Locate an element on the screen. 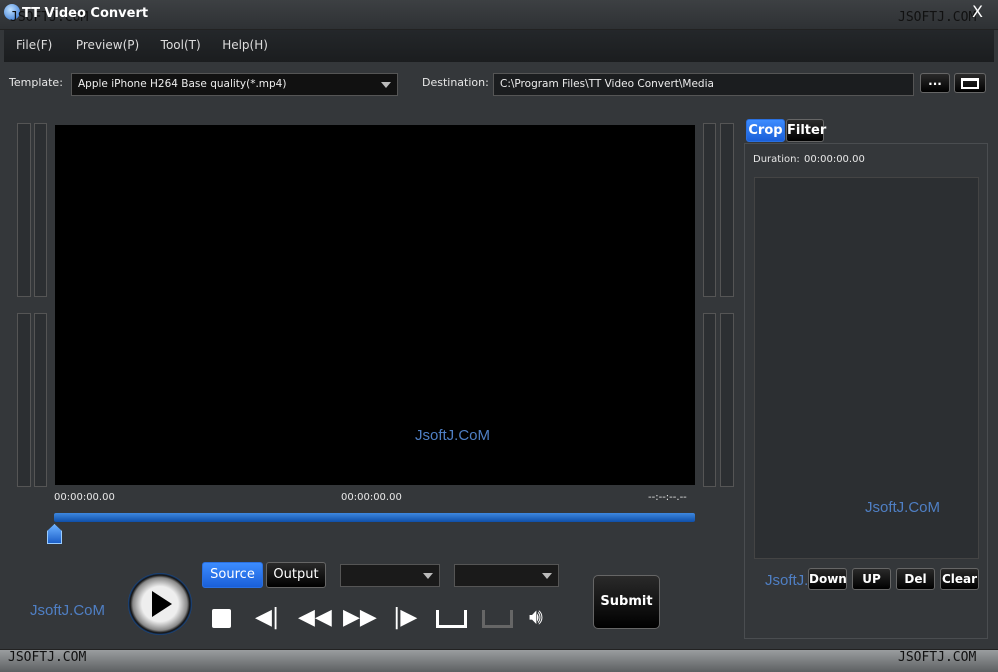 The image size is (998, 672). template-value: Apple iPhone H264 Base quality(*.mp4) is located at coordinates (182, 84).